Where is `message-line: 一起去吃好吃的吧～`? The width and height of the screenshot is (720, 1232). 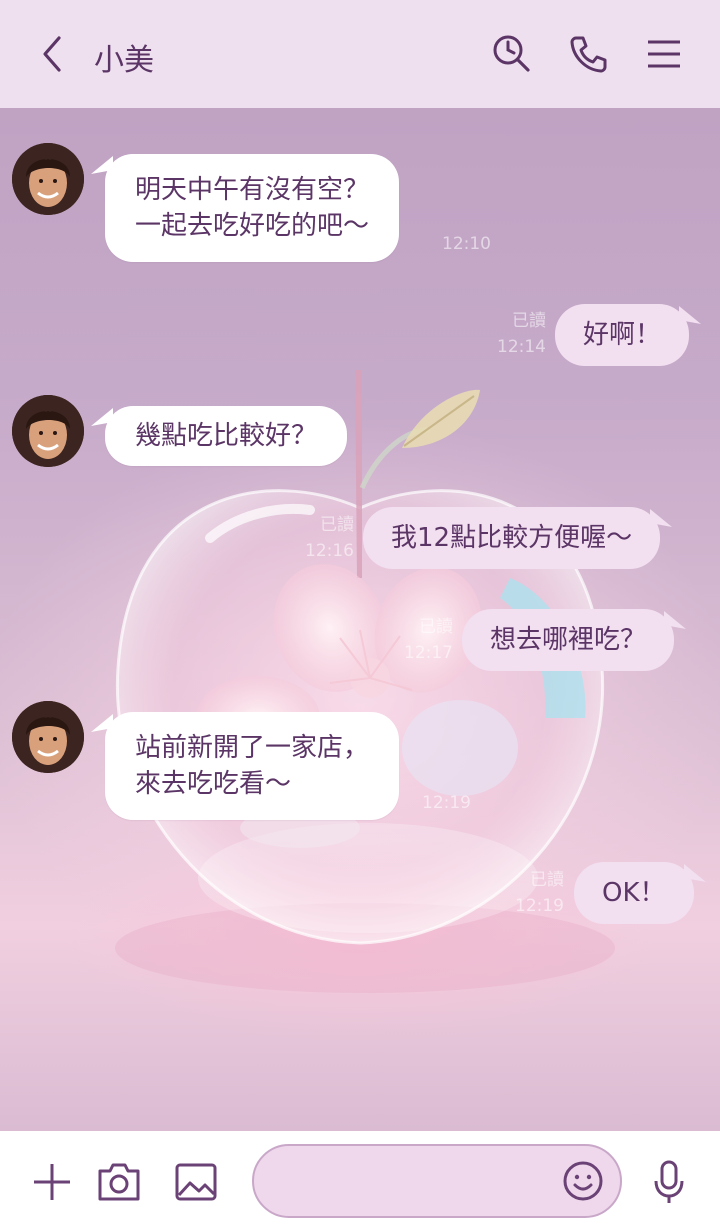
message-line: 一起去吃好吃的吧～ is located at coordinates (252, 226).